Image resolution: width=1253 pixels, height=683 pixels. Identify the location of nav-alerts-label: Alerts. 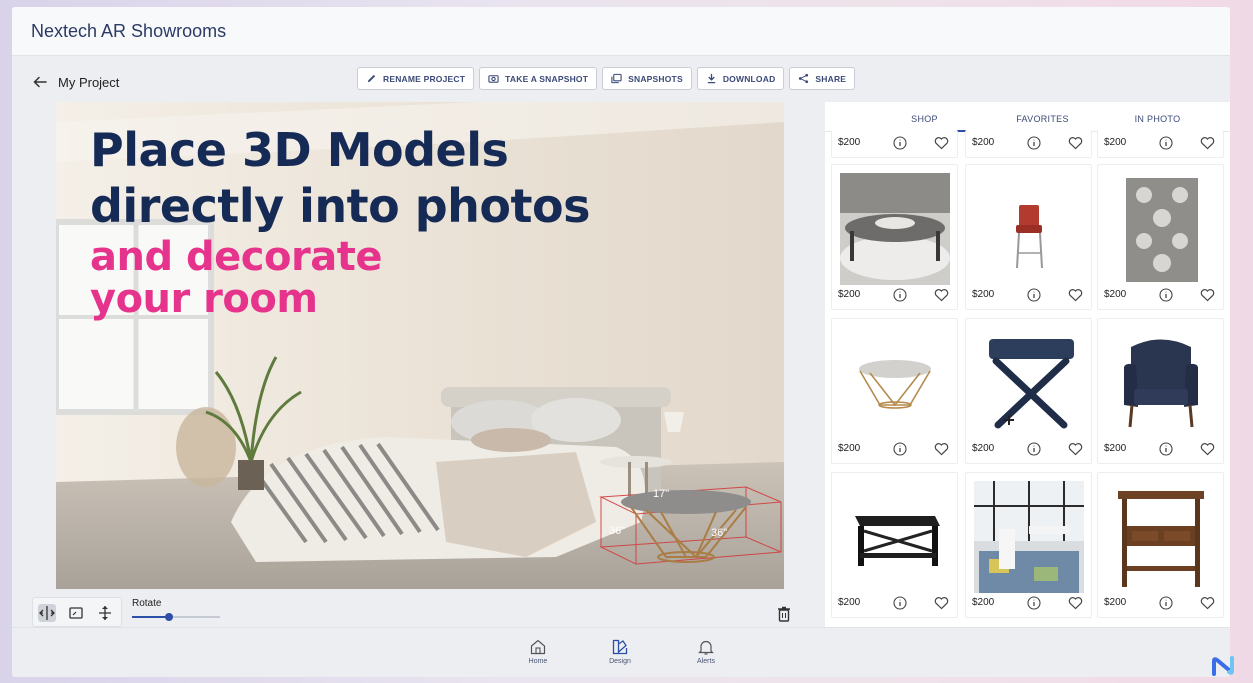
(706, 661).